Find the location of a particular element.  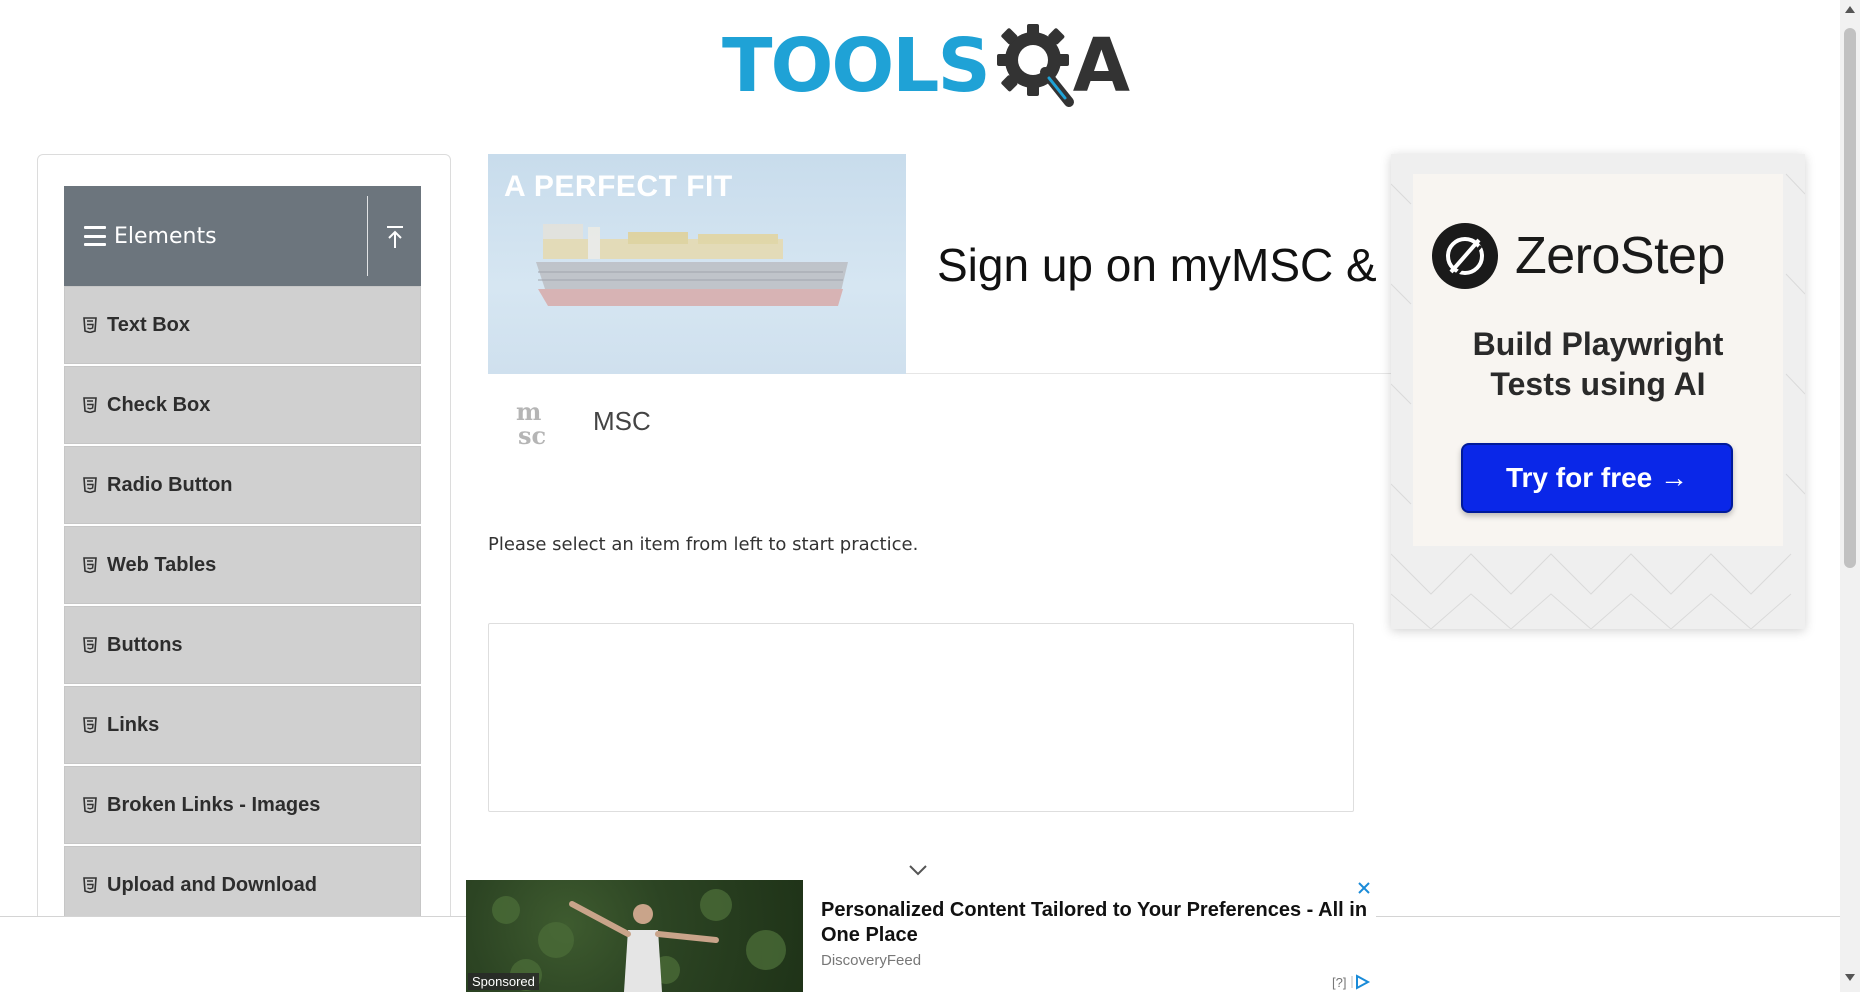

banner-headline: Sign up on myMSC & B is located at coordinates (1164, 265).